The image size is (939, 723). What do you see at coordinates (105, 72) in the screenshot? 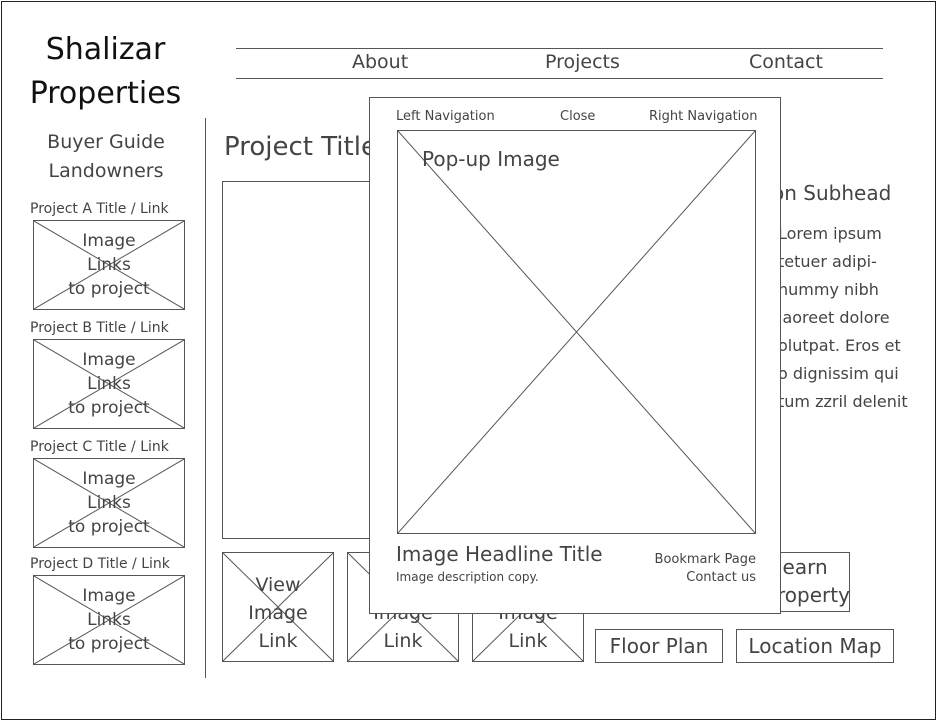
I see `site-logo: Shalizar Properties` at bounding box center [105, 72].